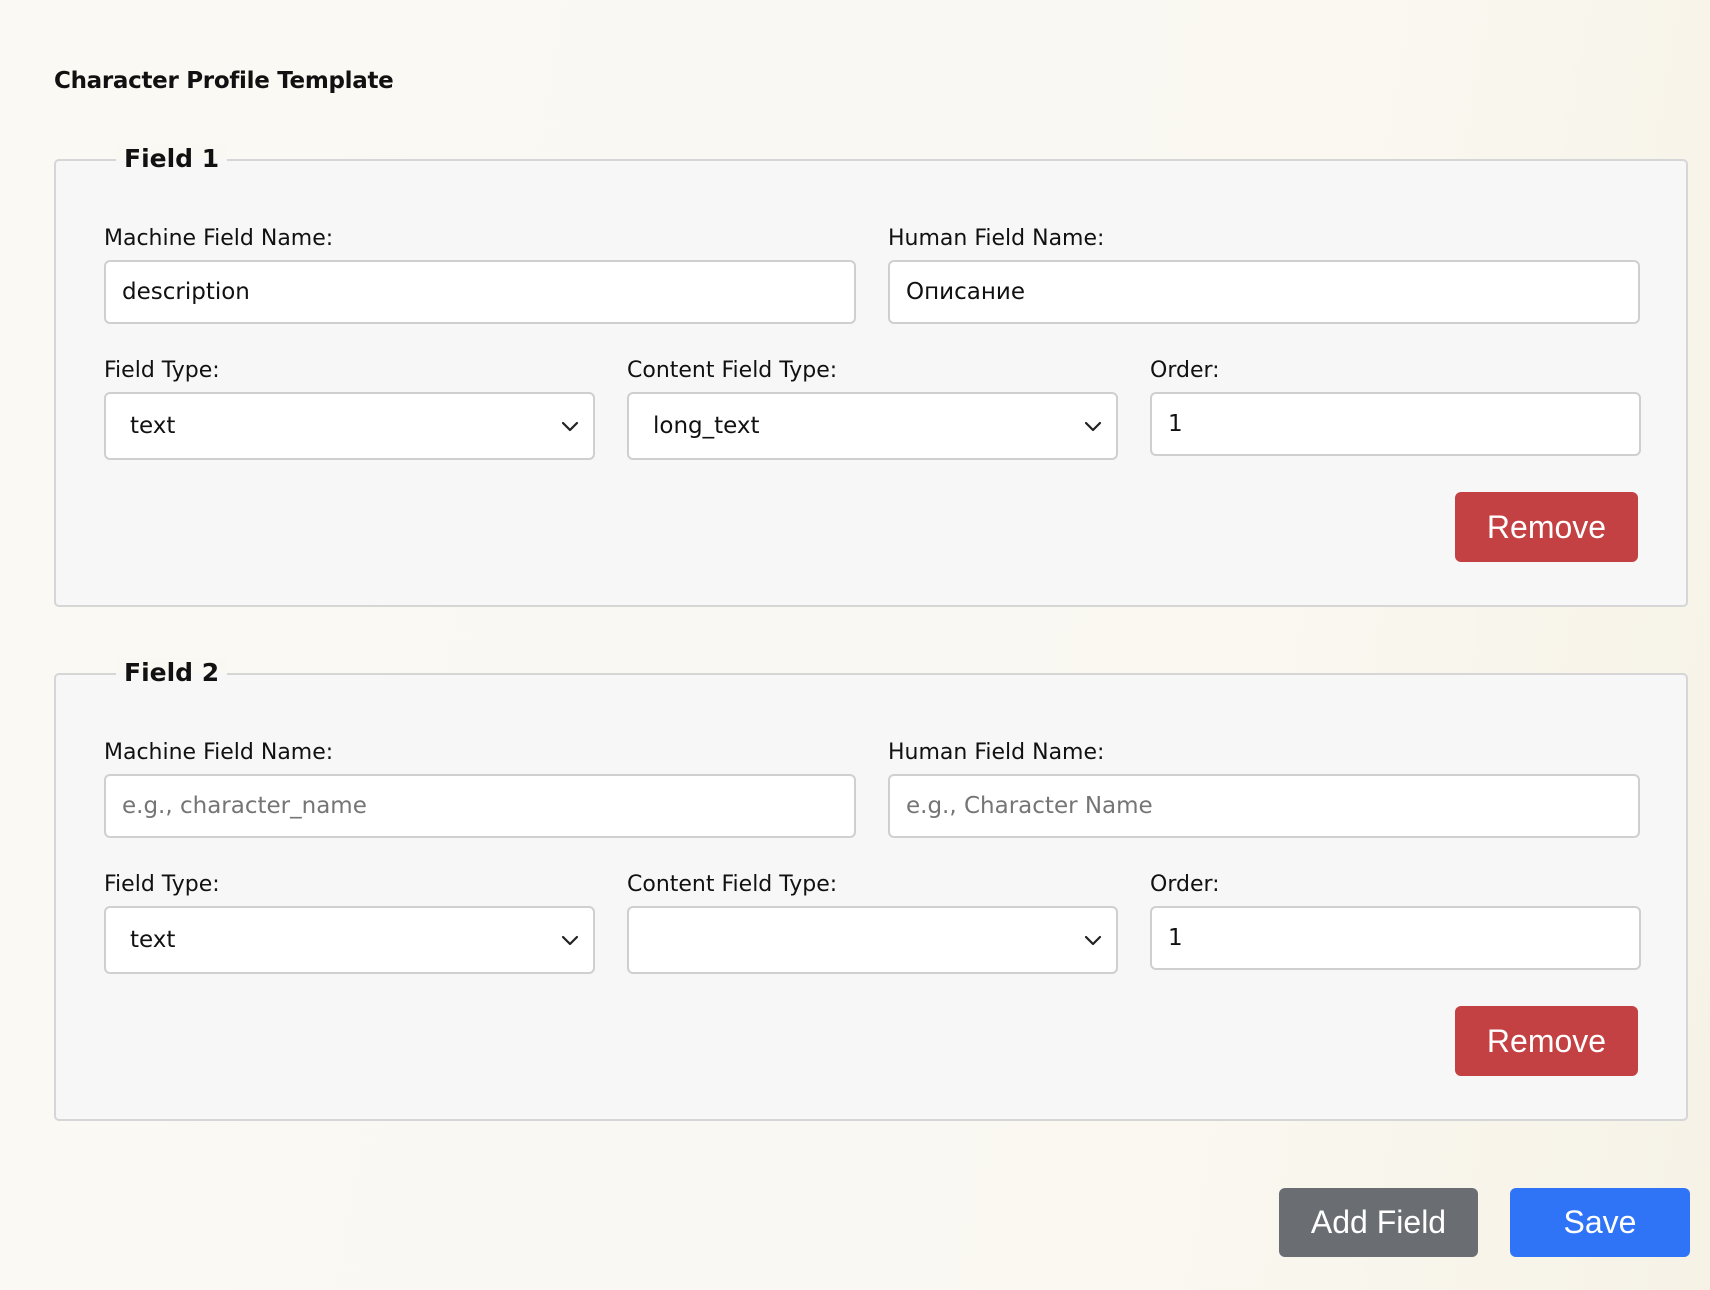  Describe the element at coordinates (1264, 806) in the screenshot. I see `human-field-name-input: e.g., Character Name` at that location.